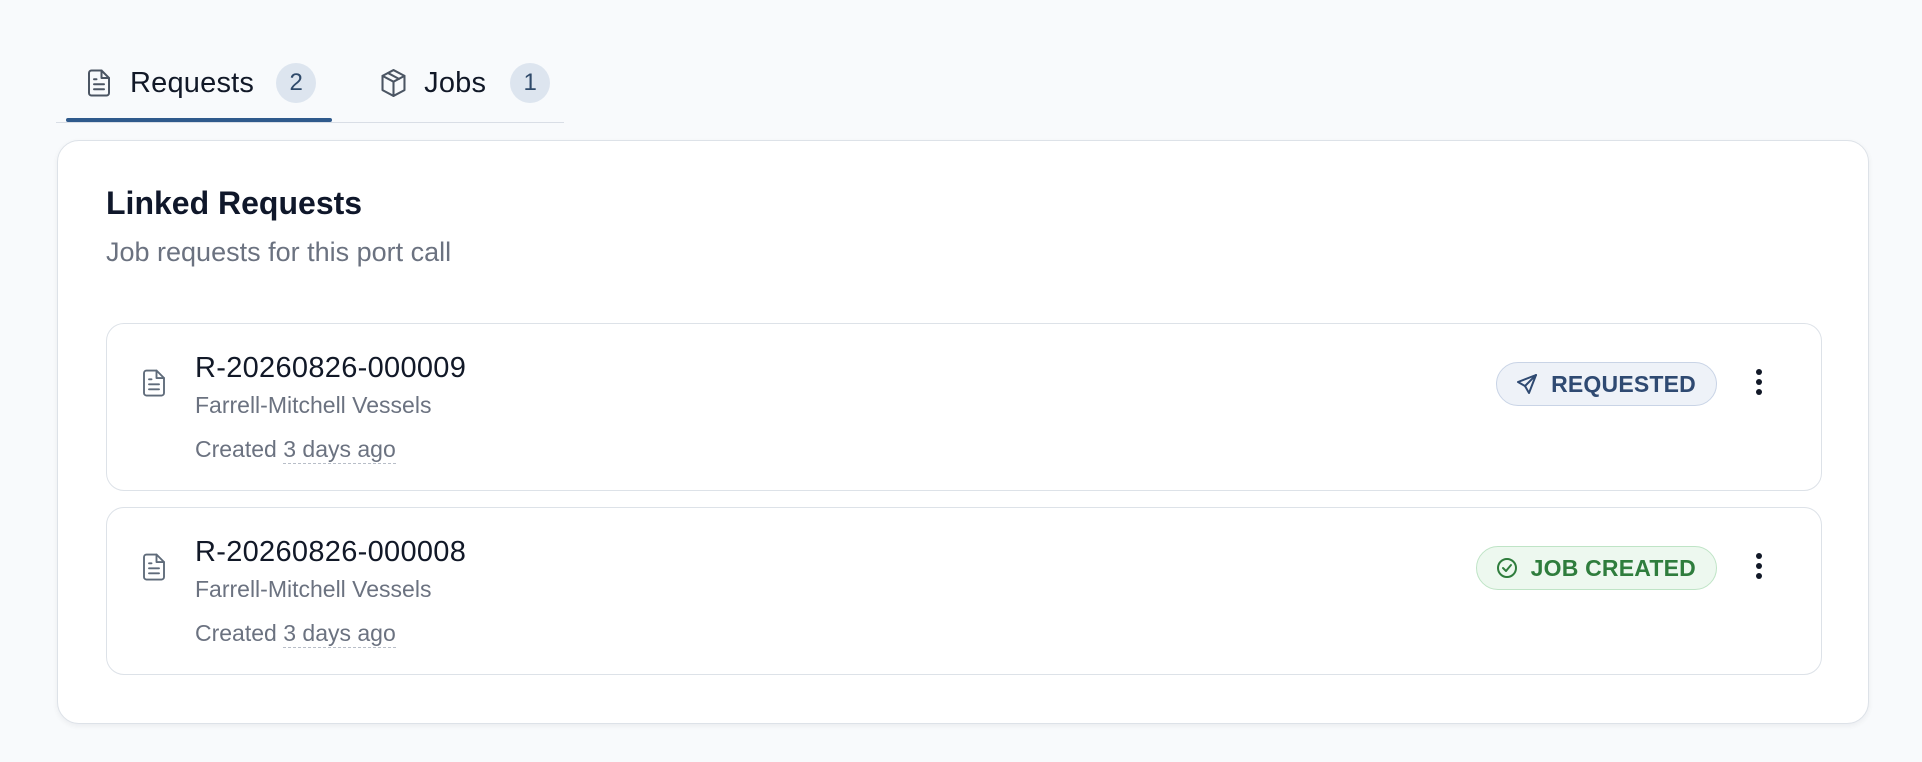  What do you see at coordinates (331, 368) in the screenshot?
I see `request-id: R-20260826-000009` at bounding box center [331, 368].